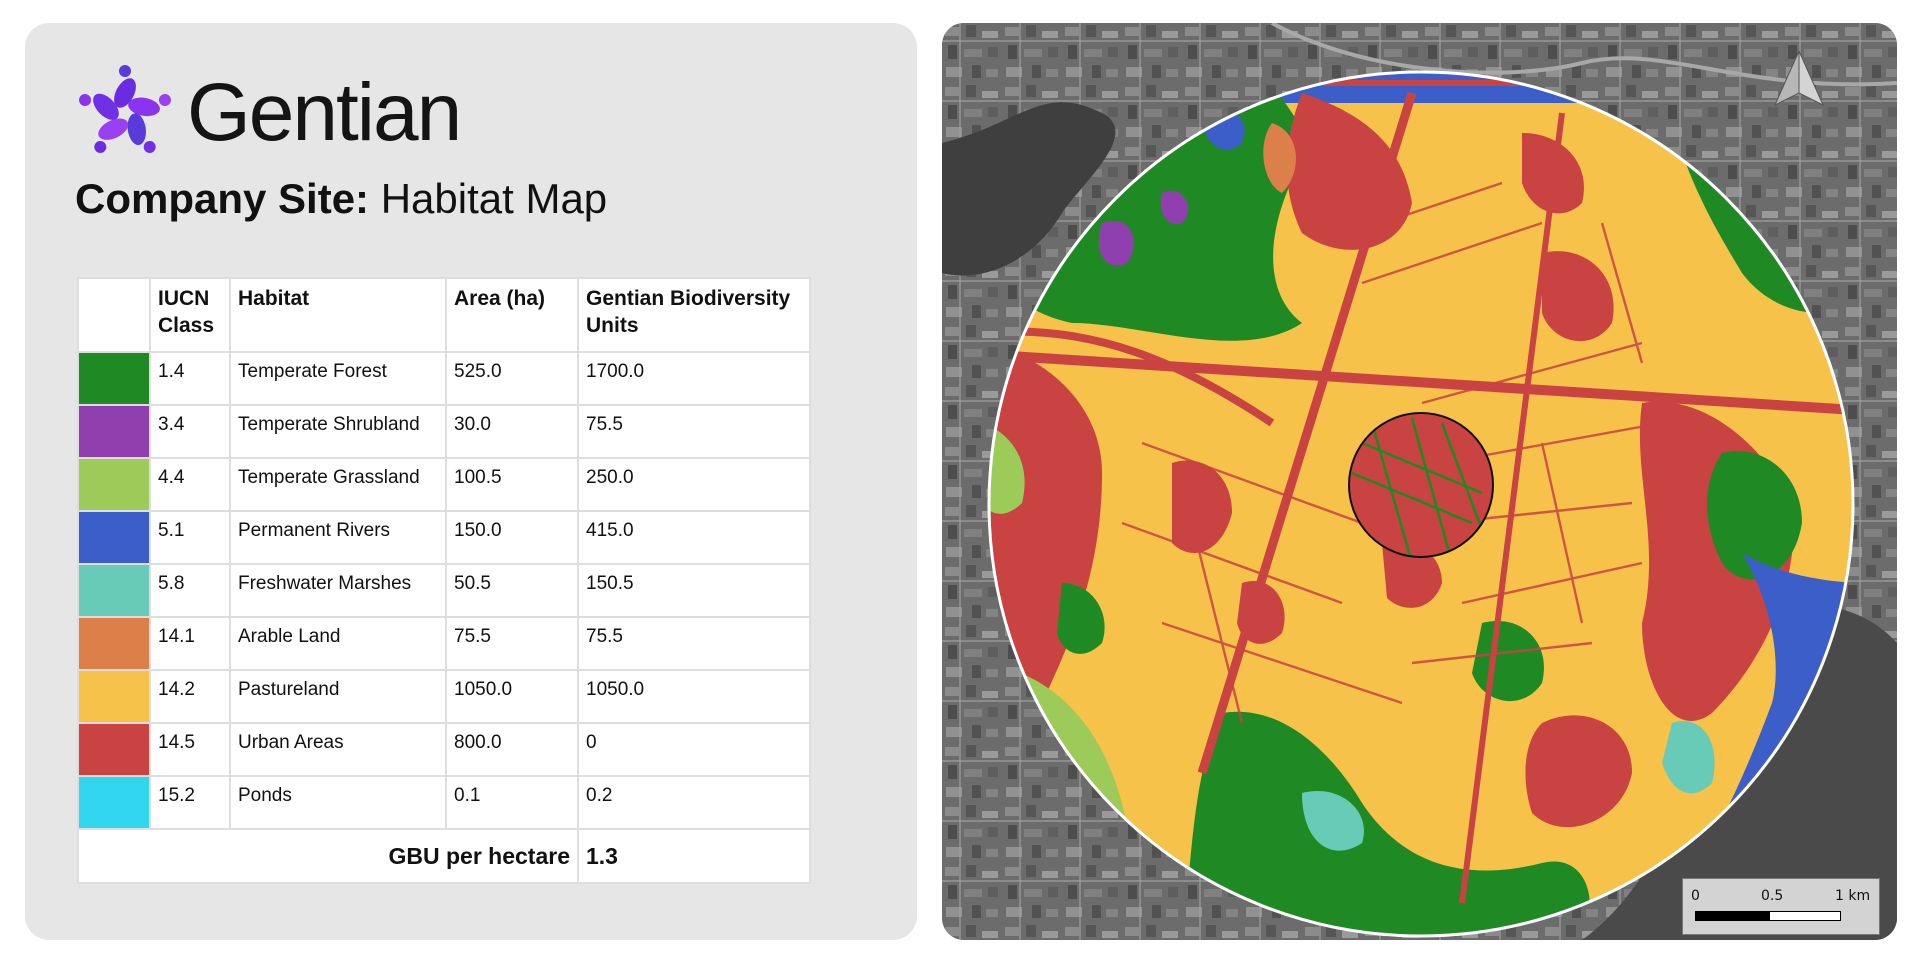 Image resolution: width=1920 pixels, height=960 pixels. I want to click on page-title: Company Site: Habitat Map, so click(341, 199).